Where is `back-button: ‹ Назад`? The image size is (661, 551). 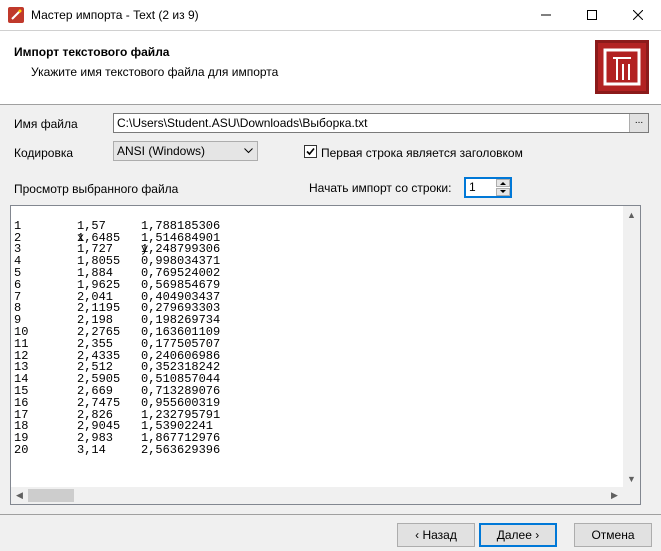
back-button: ‹ Назад is located at coordinates (436, 535).